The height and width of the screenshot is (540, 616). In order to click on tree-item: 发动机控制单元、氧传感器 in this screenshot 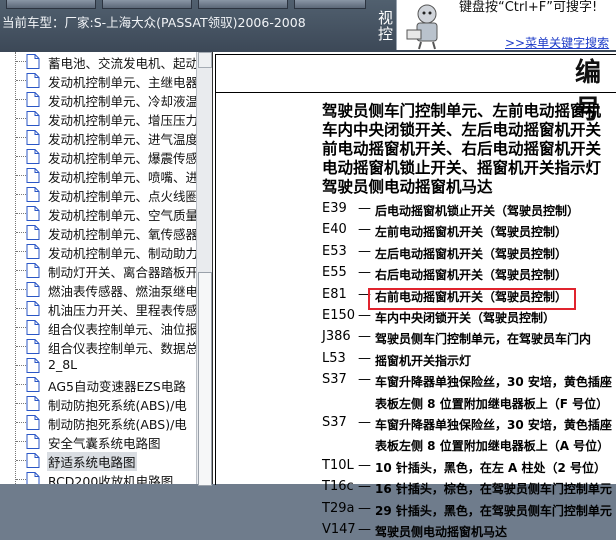, I will do `click(98, 232)`.